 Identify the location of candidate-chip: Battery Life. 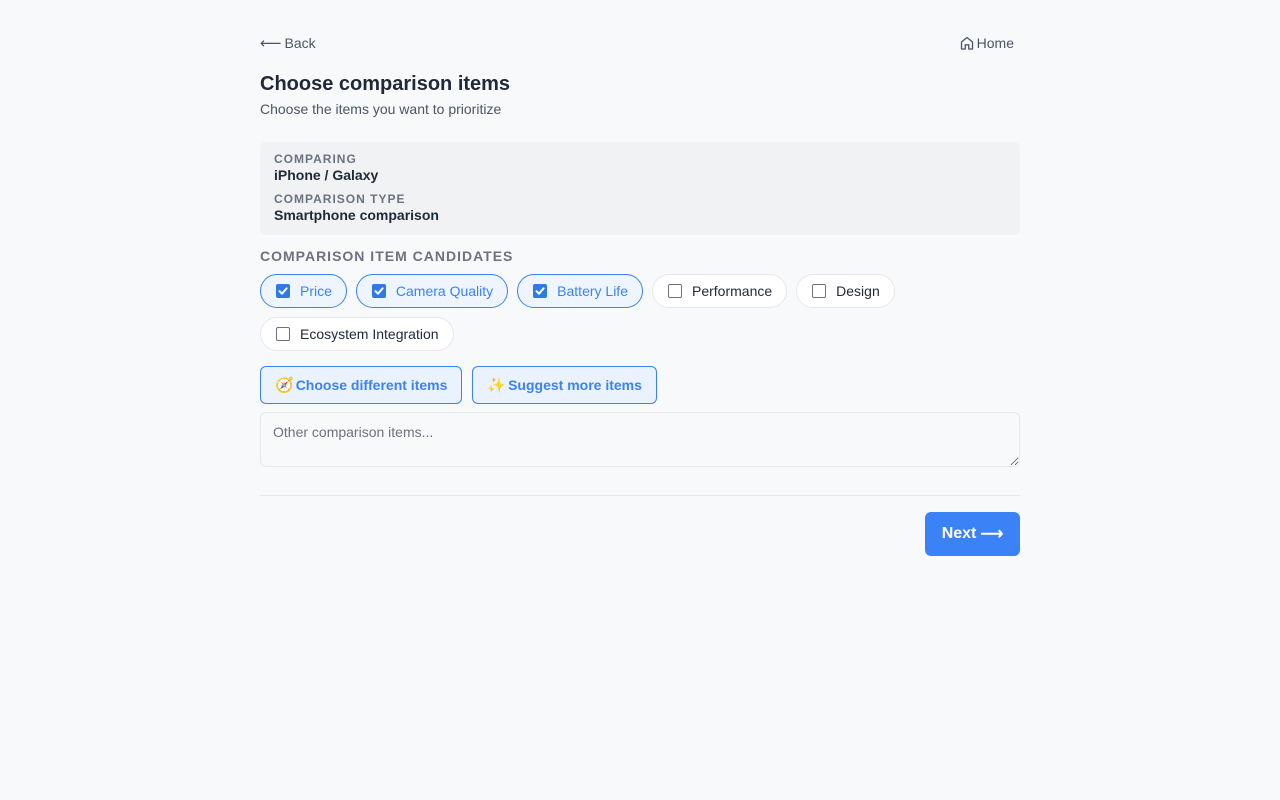
(580, 291).